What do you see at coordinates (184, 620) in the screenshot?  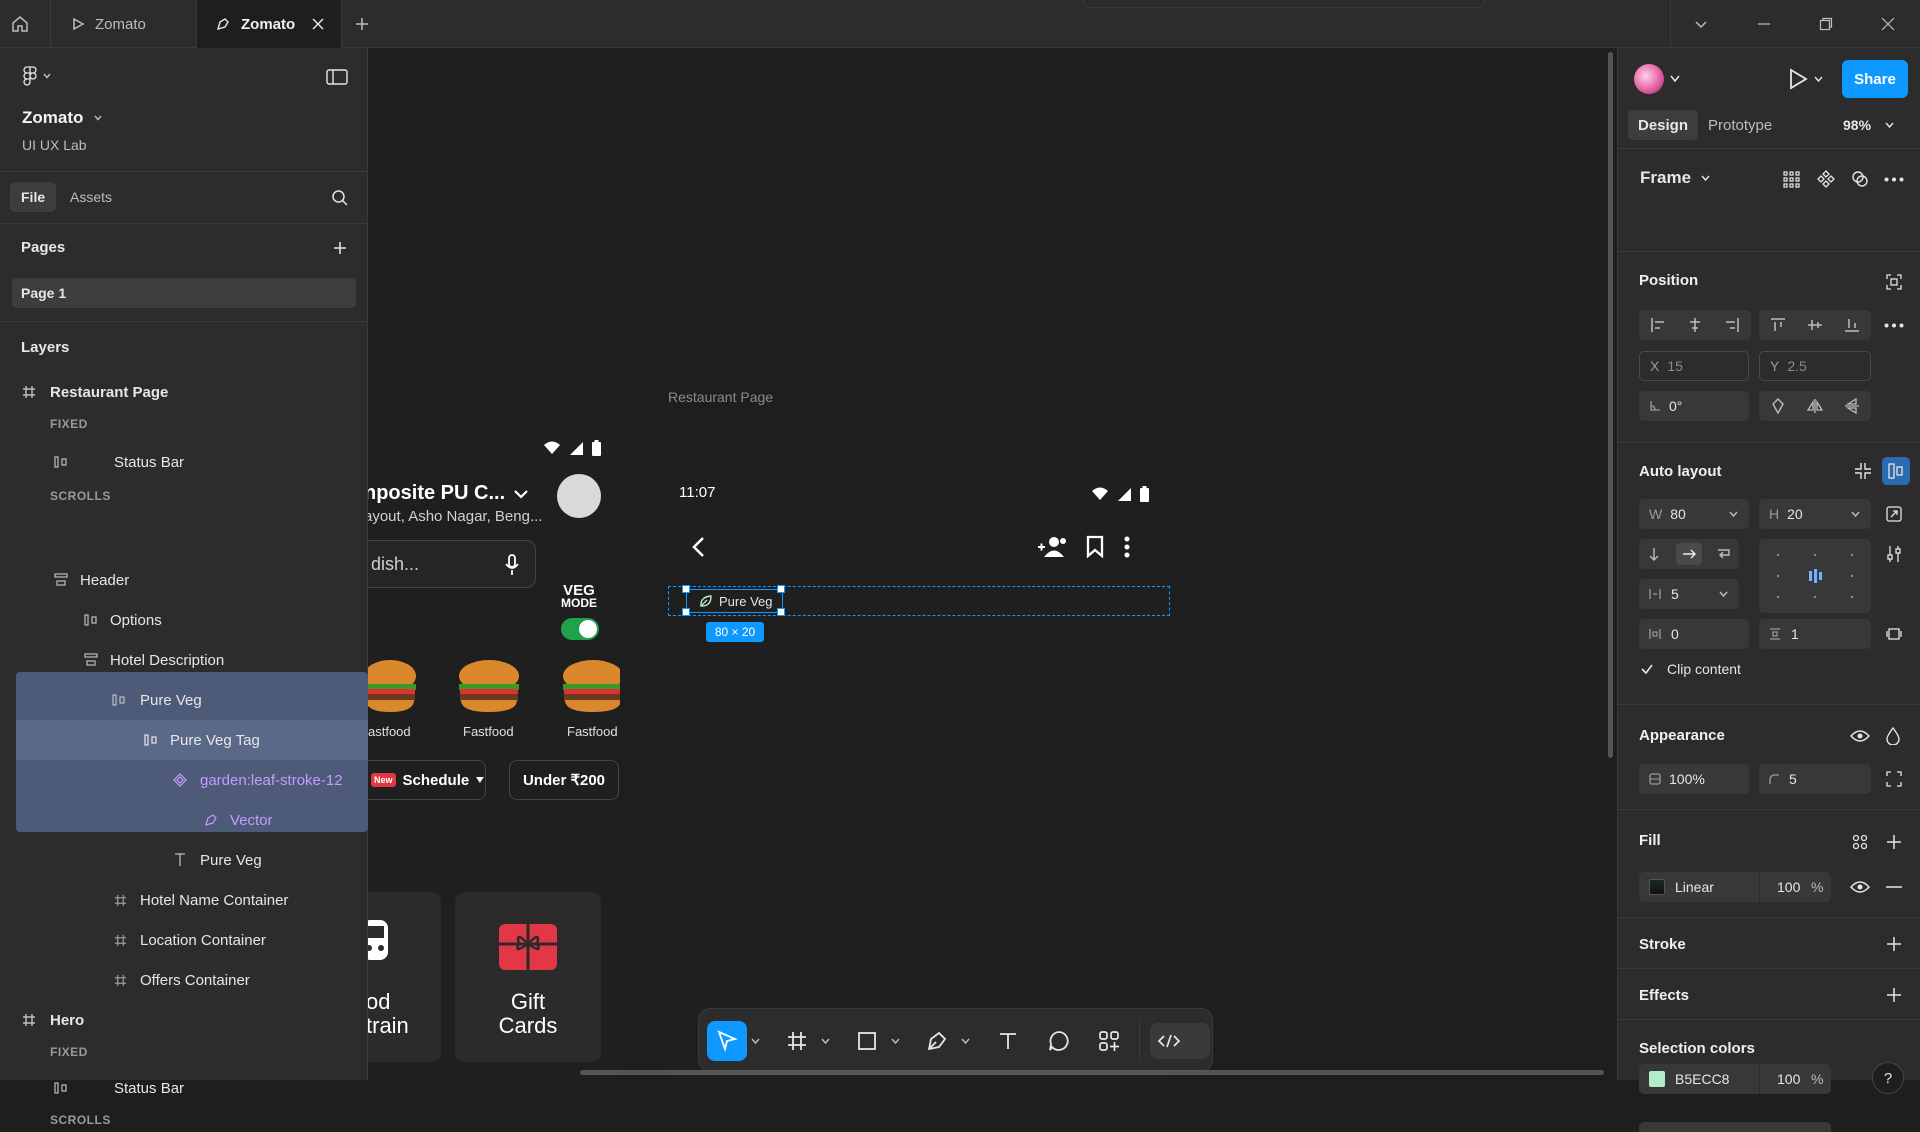 I see `layer-options: Options` at bounding box center [184, 620].